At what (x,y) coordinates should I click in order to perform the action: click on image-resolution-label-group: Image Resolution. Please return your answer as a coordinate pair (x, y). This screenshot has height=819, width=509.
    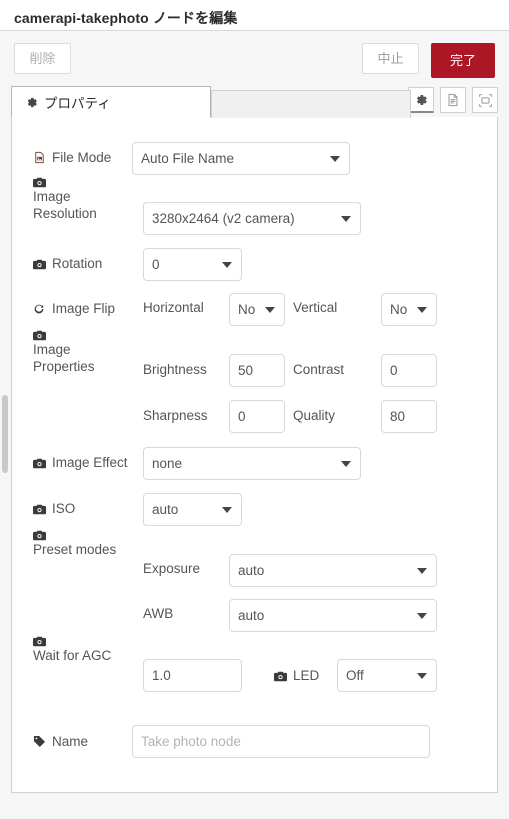
    Looking at the image, I should click on (83, 199).